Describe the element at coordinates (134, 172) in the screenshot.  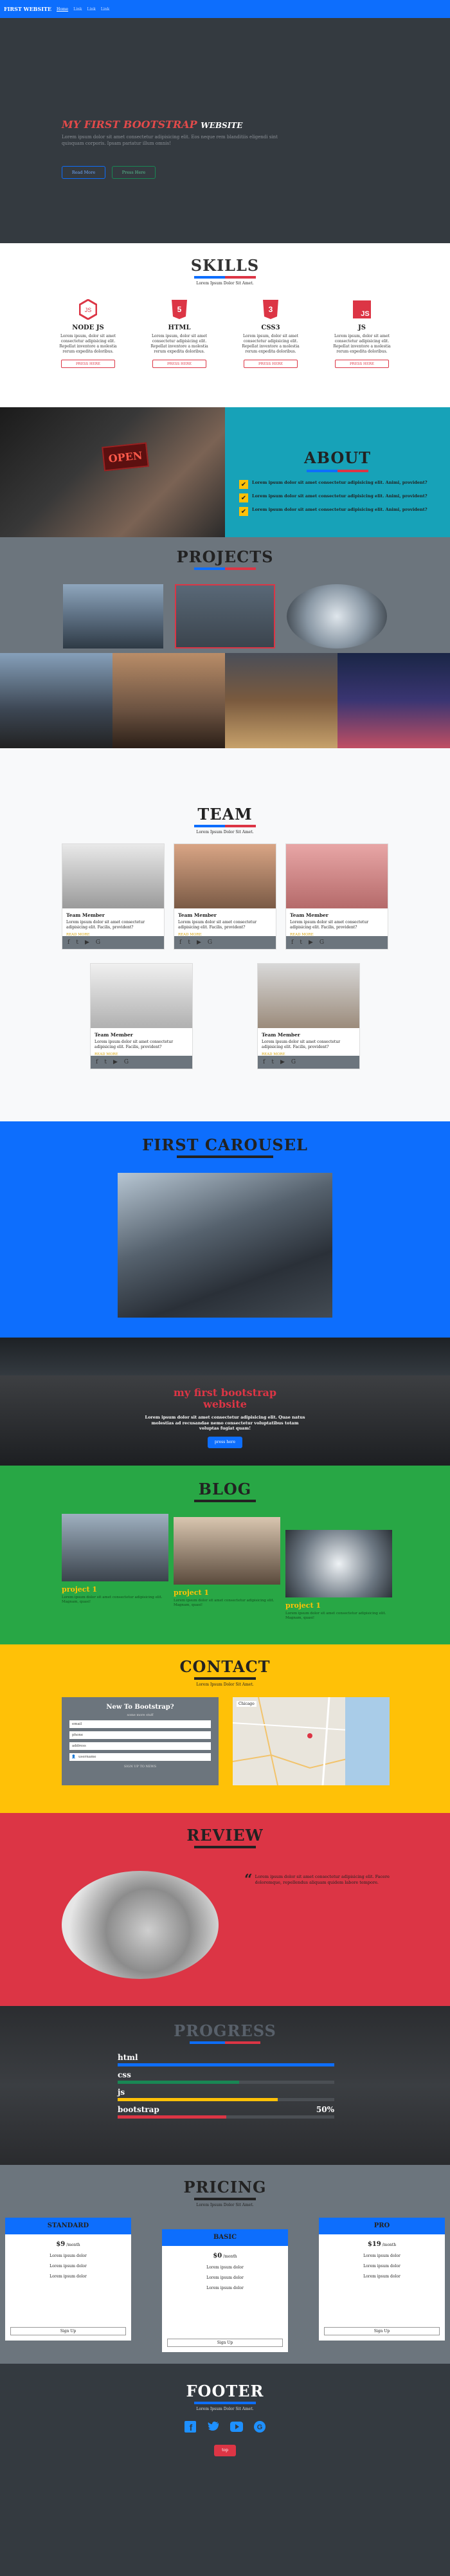
I see `press-here-button: Press Here` at that location.